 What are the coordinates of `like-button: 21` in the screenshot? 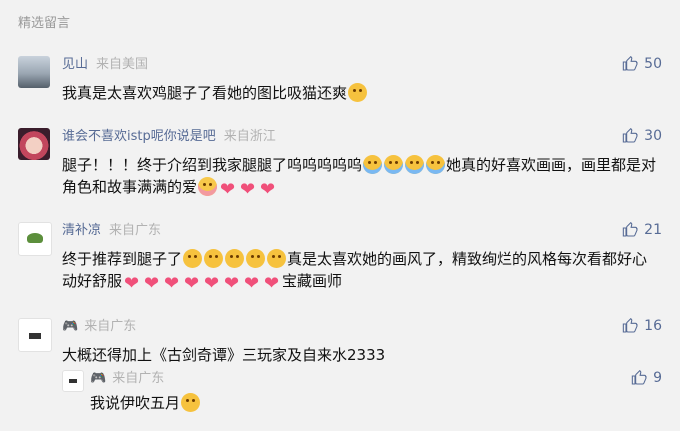 It's located at (642, 230).